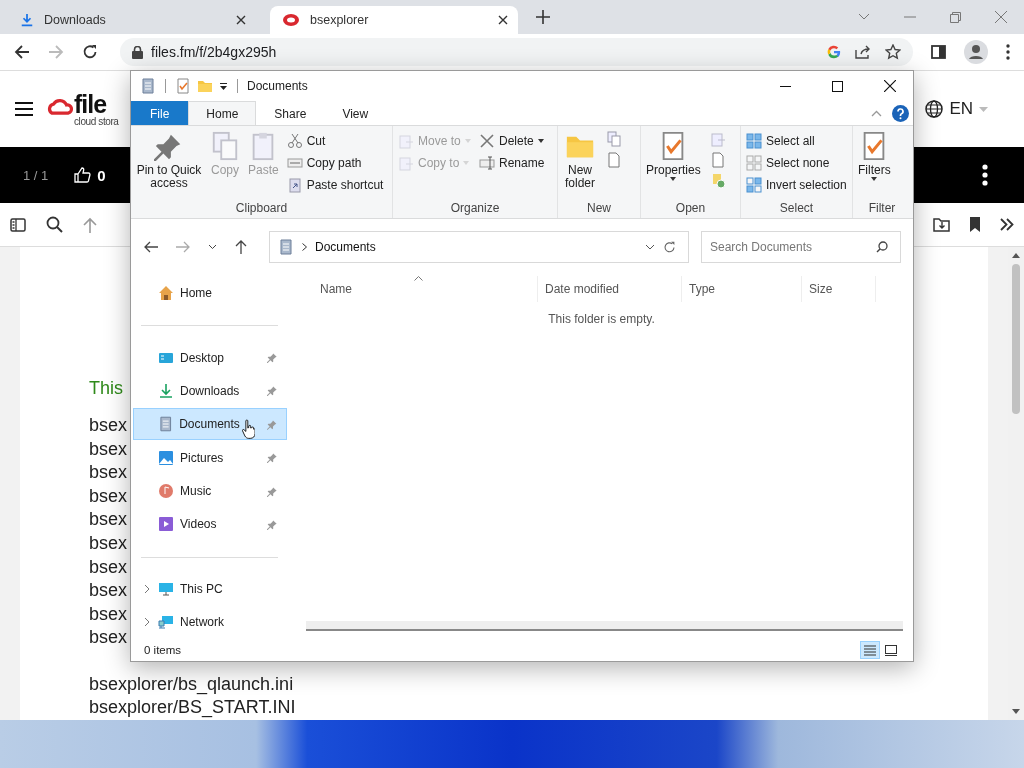  Describe the element at coordinates (801, 247) in the screenshot. I see `search-field: Search Documents` at that location.